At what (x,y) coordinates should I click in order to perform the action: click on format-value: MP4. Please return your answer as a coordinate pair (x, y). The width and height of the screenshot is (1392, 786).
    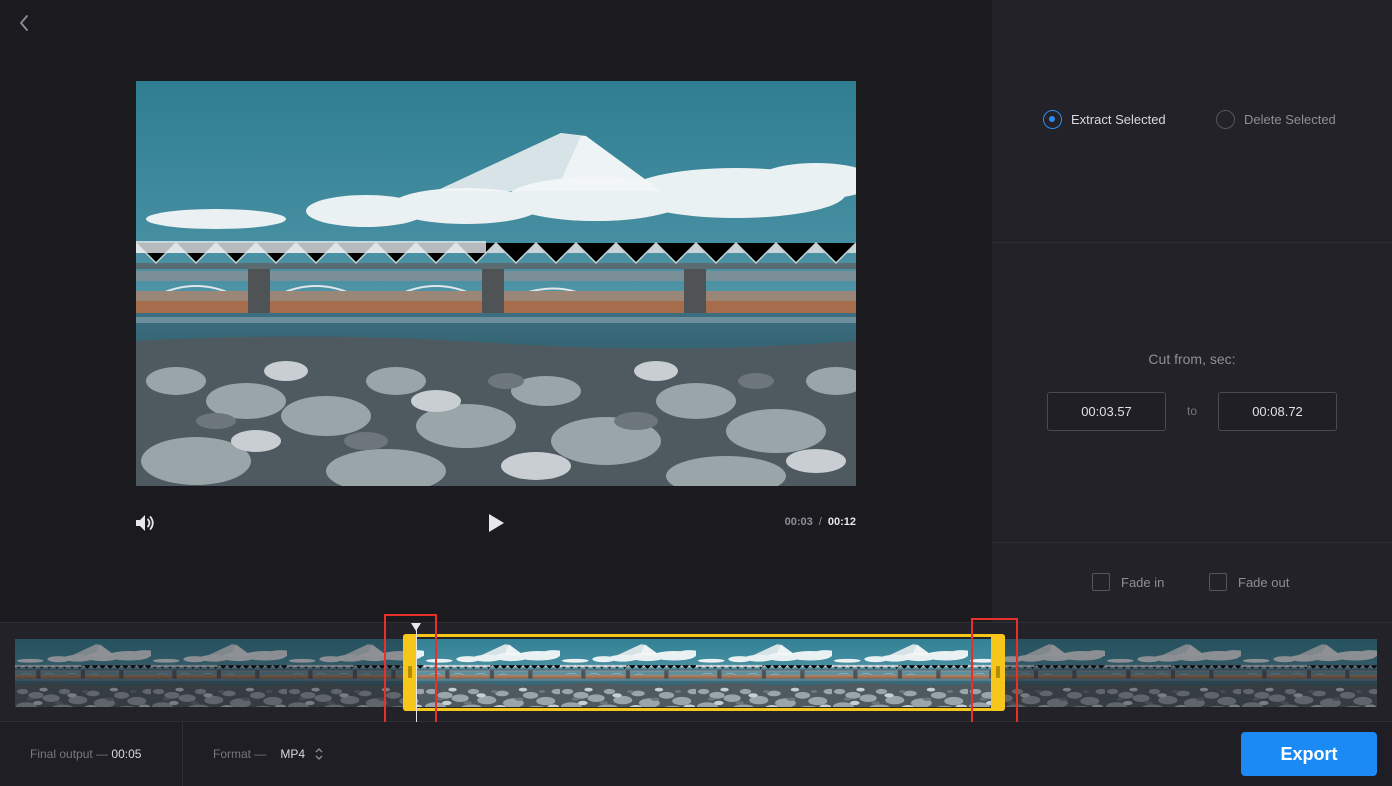
    Looking at the image, I should click on (293, 754).